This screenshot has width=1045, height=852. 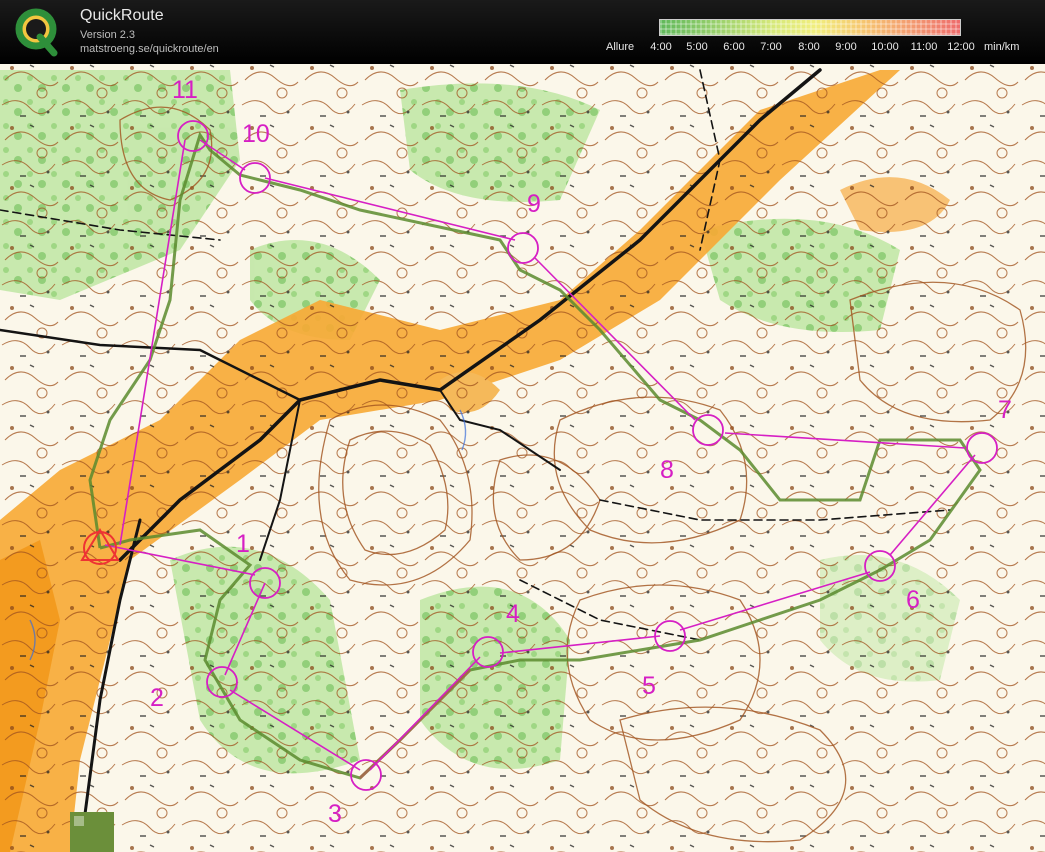 I want to click on pace-legend-label: Allure, so click(x=620, y=47).